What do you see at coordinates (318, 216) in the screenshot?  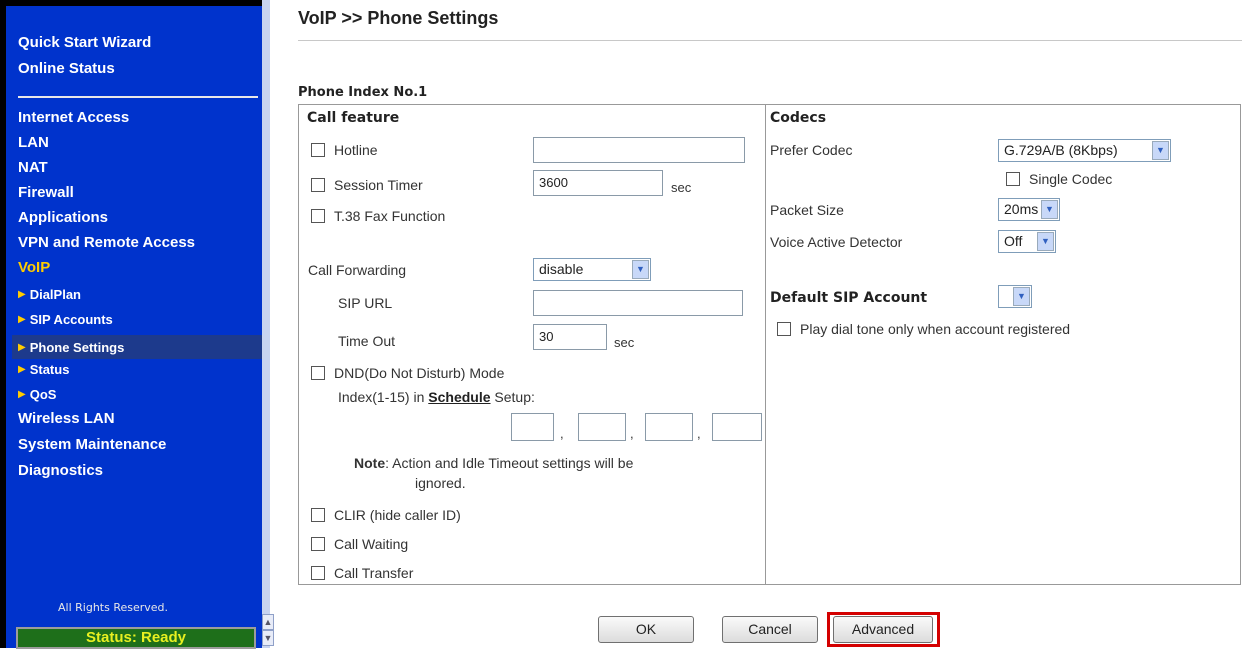 I see `t38-fax-checkbox` at bounding box center [318, 216].